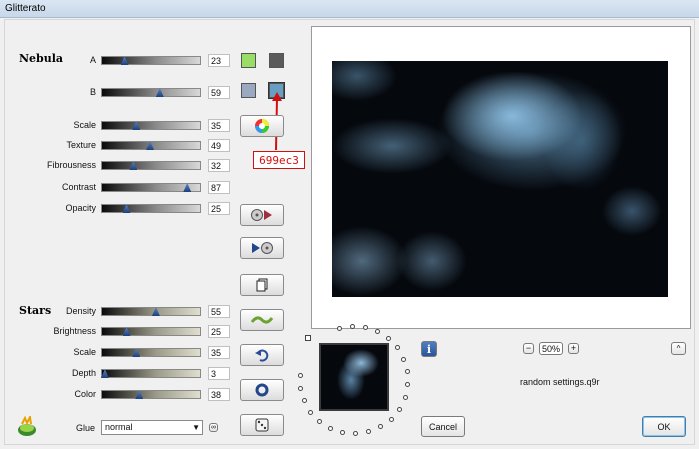 Image resolution: width=699 pixels, height=449 pixels. What do you see at coordinates (219, 145) in the screenshot?
I see `nebula-texture-value-field: 49` at bounding box center [219, 145].